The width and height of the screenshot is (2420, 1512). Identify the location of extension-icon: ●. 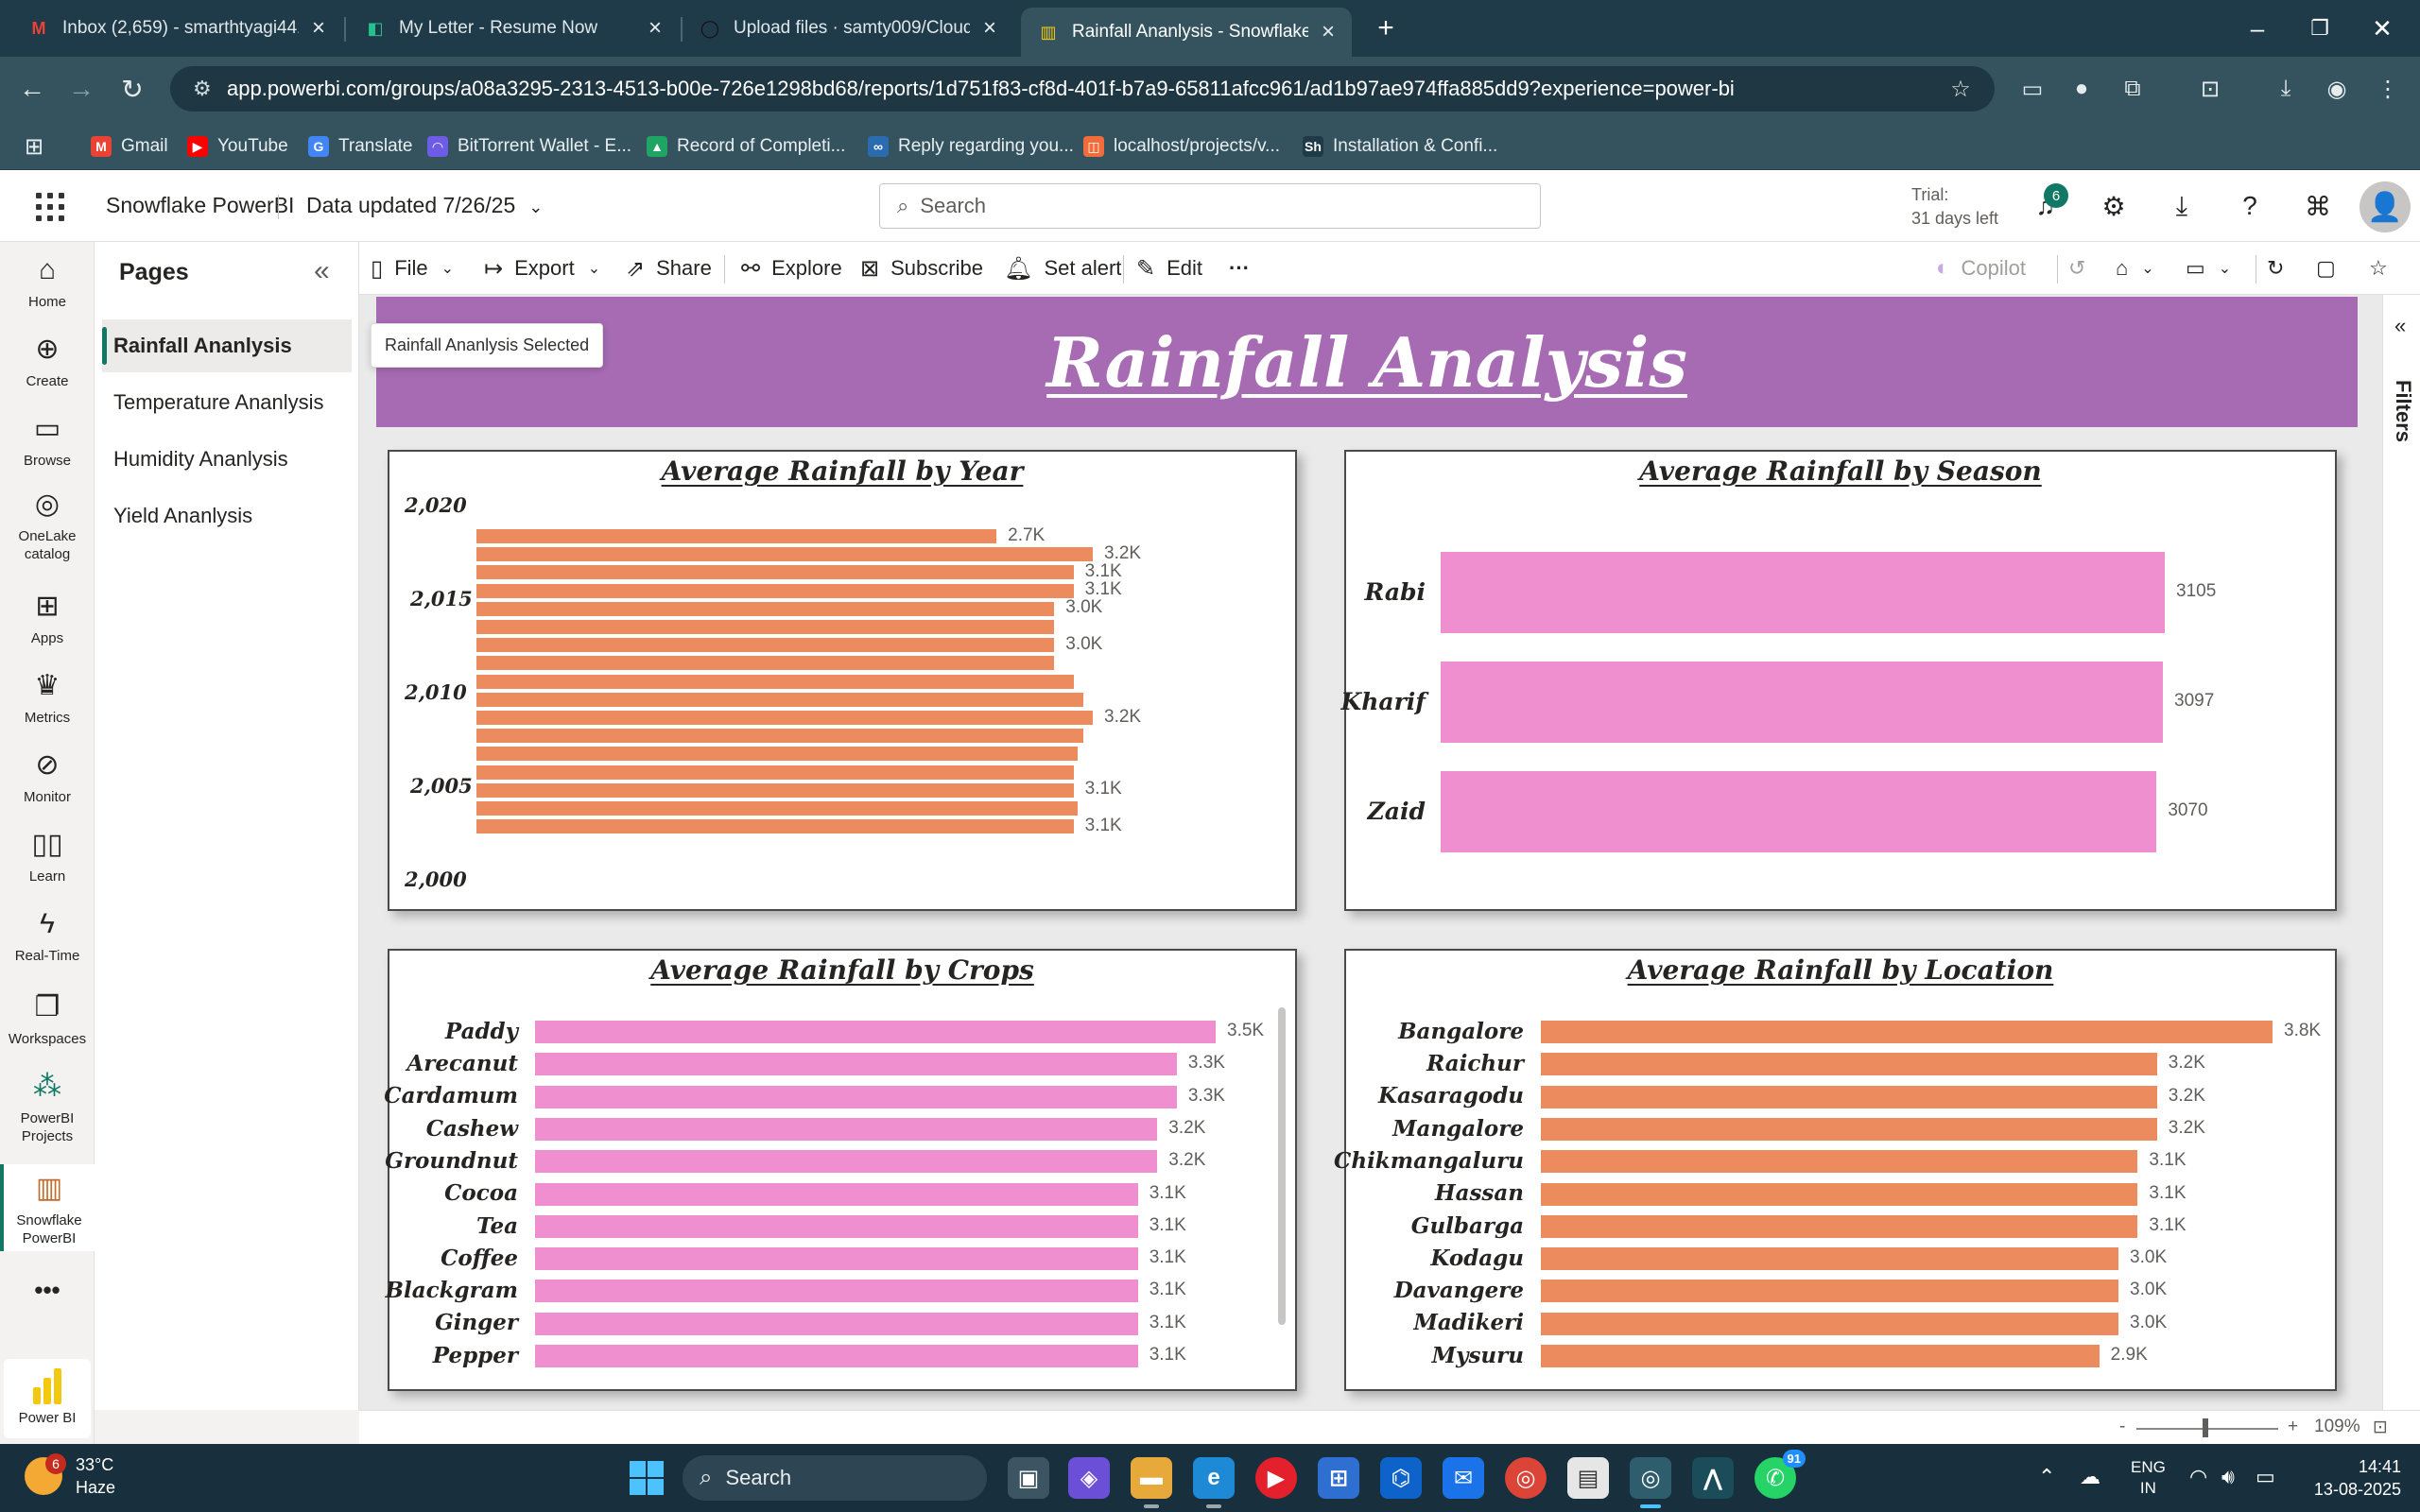
(2081, 89).